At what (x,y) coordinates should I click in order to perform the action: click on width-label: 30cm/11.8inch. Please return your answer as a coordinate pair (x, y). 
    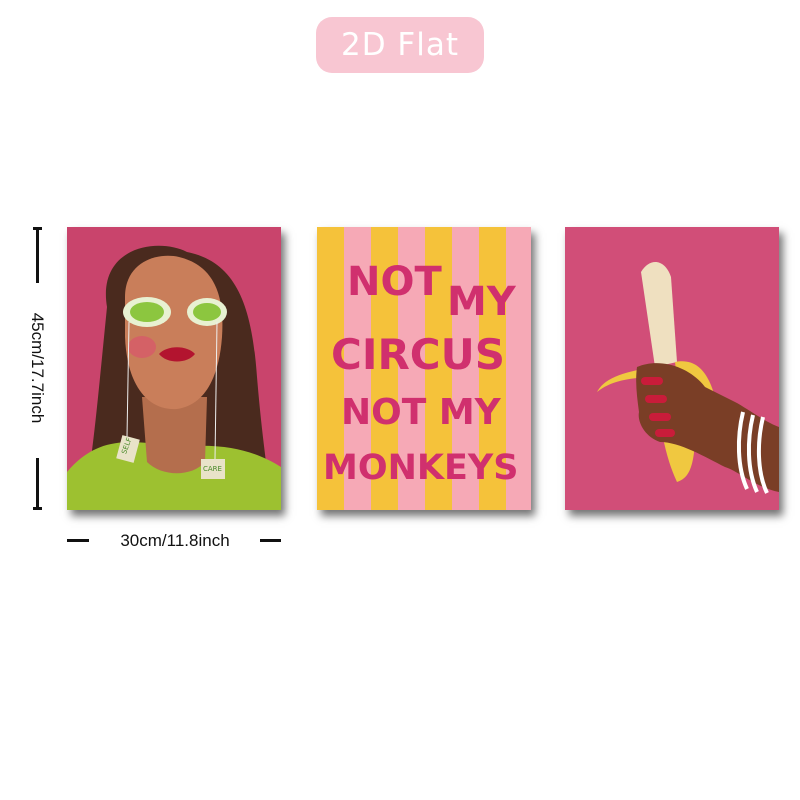
    Looking at the image, I should click on (175, 540).